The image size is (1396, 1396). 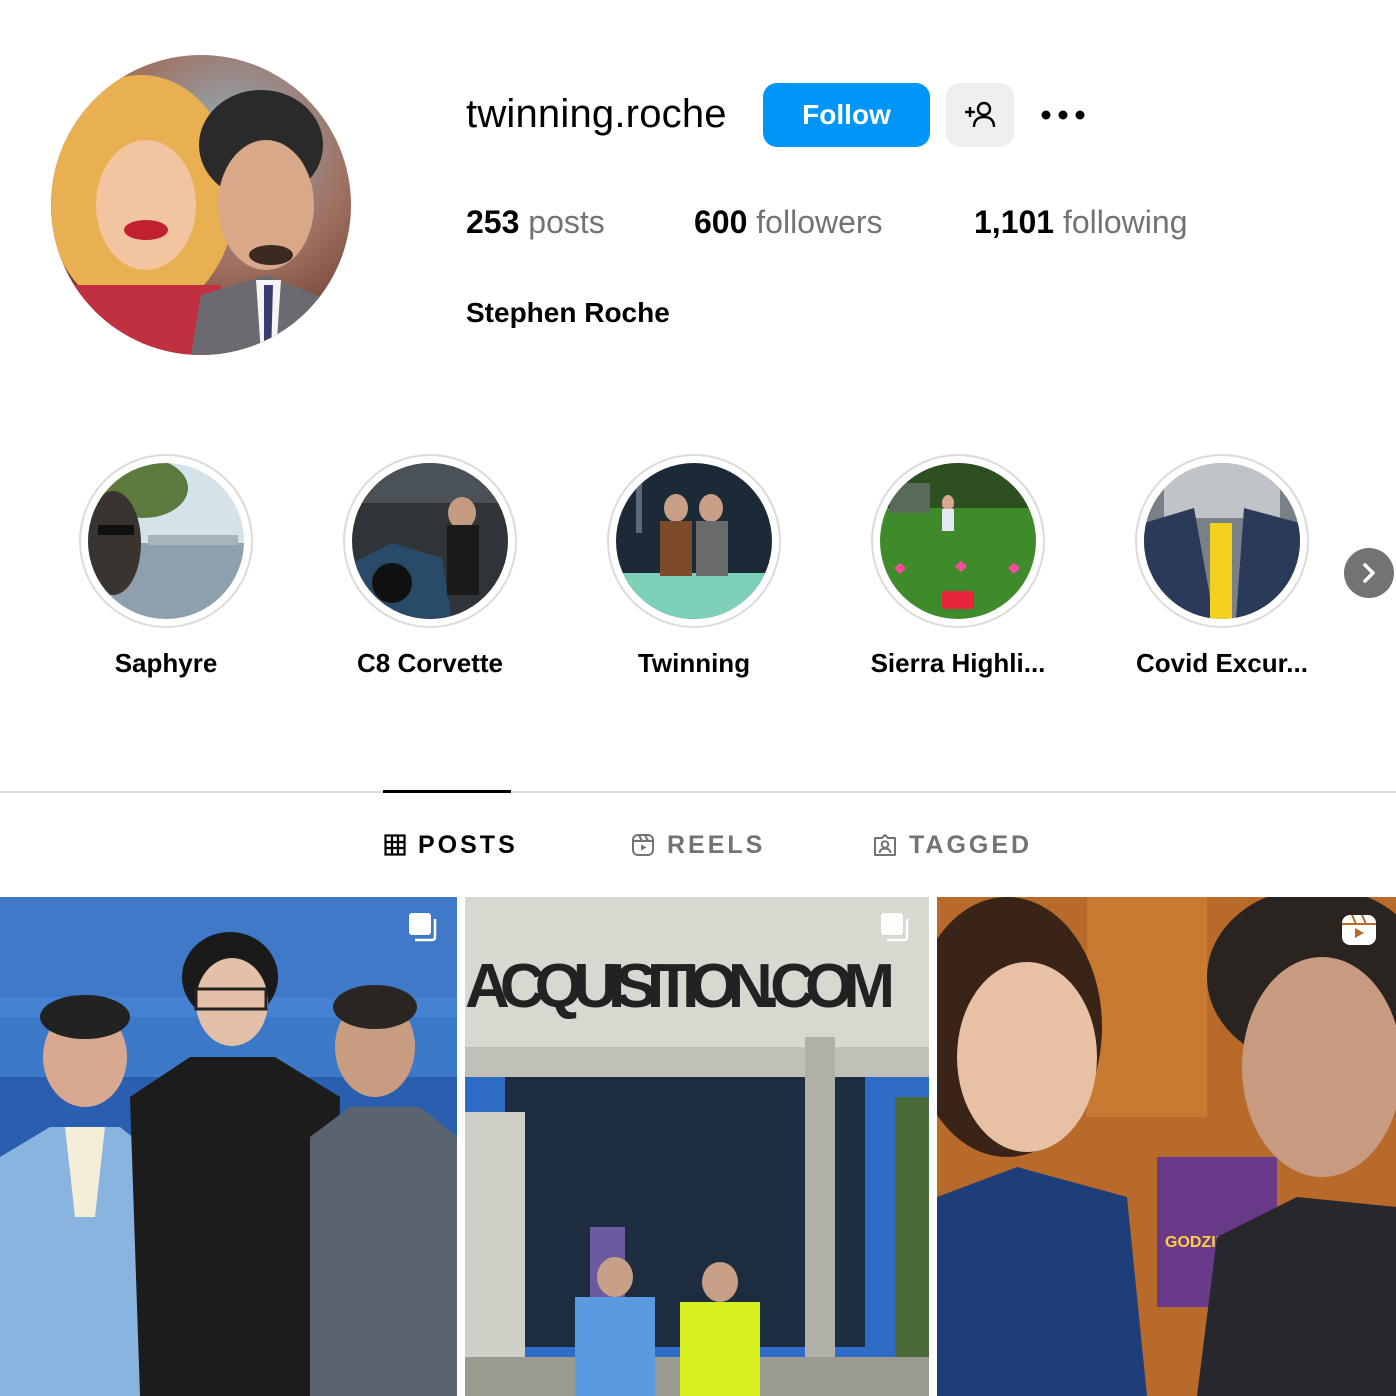 I want to click on highlight-label: Twinning, so click(x=694, y=663).